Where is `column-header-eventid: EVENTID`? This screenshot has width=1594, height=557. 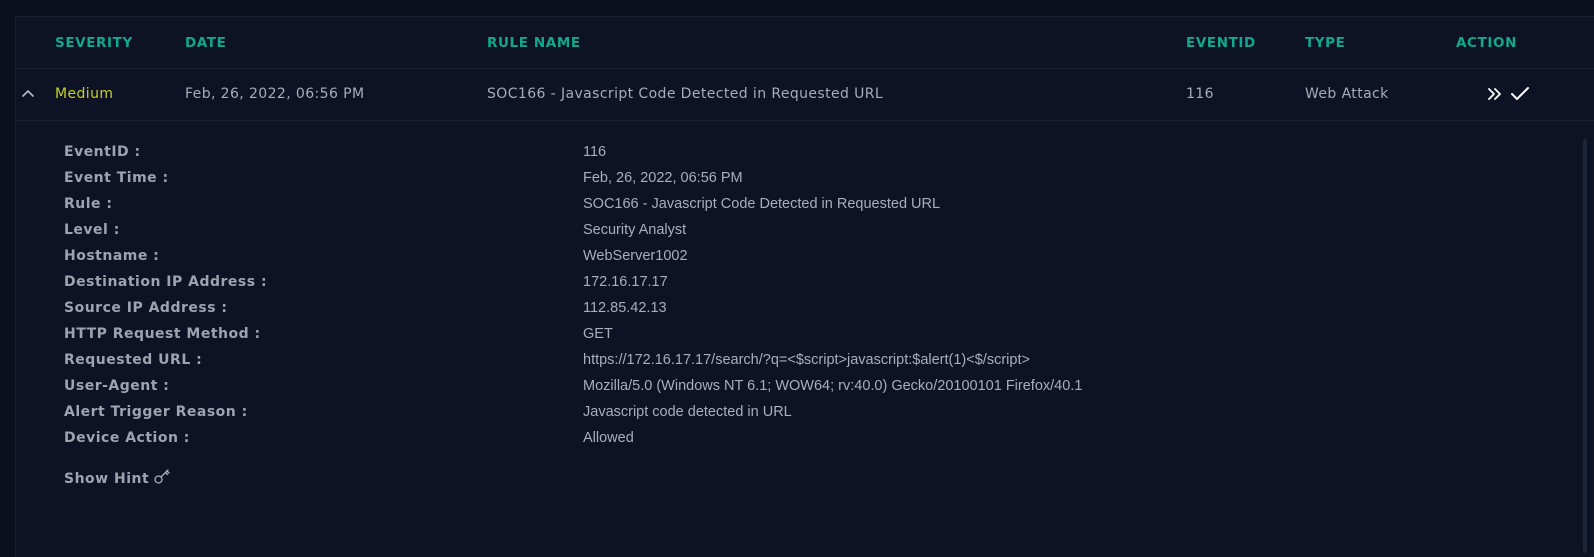 column-header-eventid: EVENTID is located at coordinates (1221, 43).